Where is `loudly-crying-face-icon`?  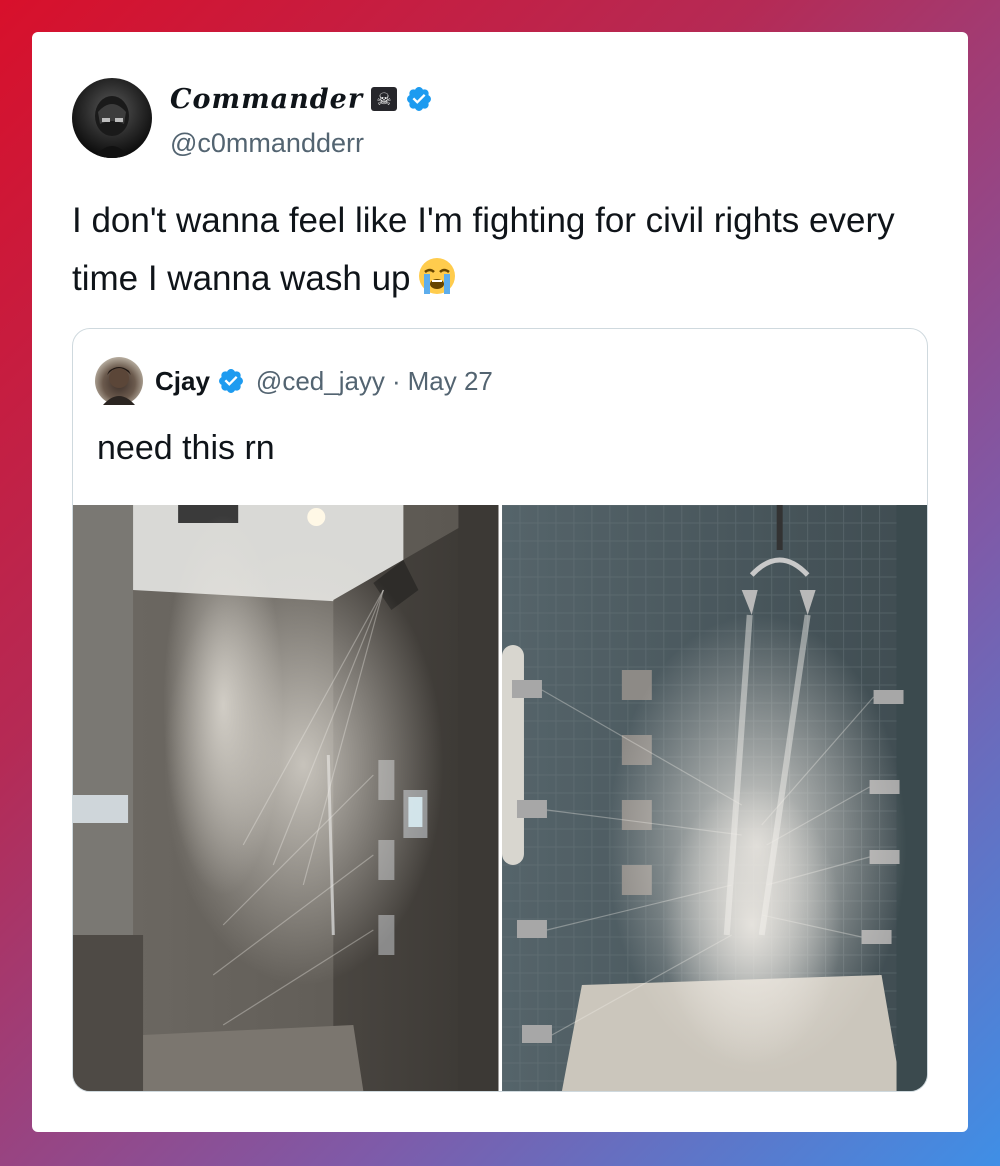 loudly-crying-face-icon is located at coordinates (436, 276).